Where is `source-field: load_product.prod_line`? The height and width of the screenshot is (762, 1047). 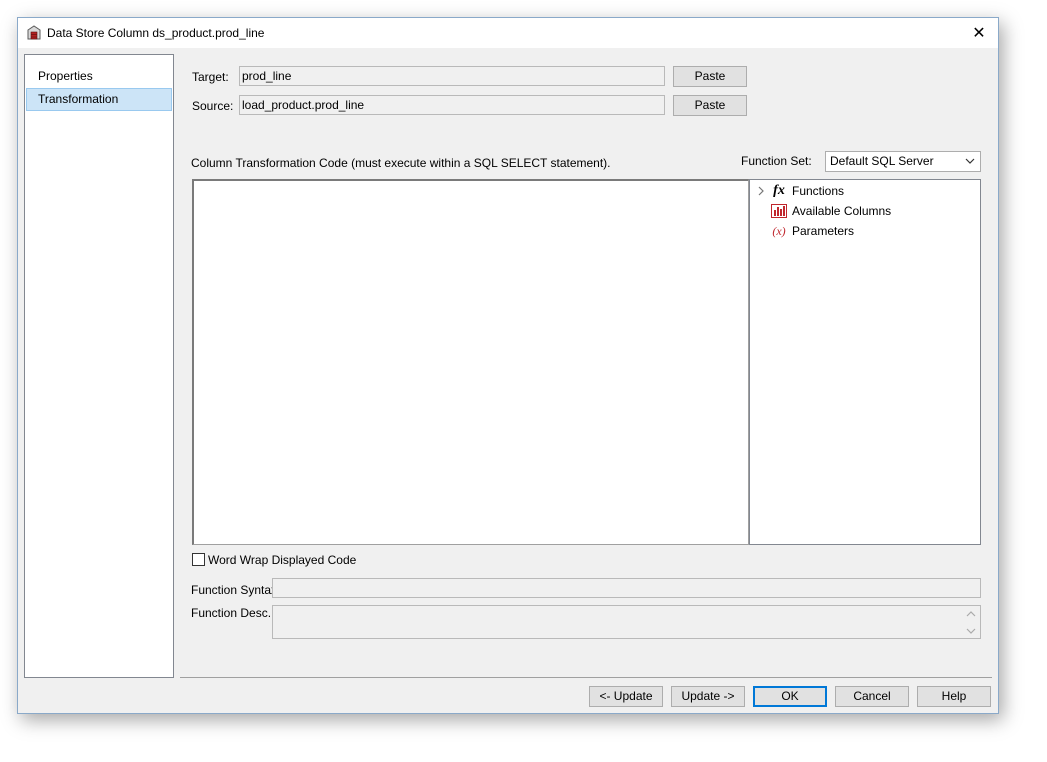
source-field: load_product.prod_line is located at coordinates (452, 105).